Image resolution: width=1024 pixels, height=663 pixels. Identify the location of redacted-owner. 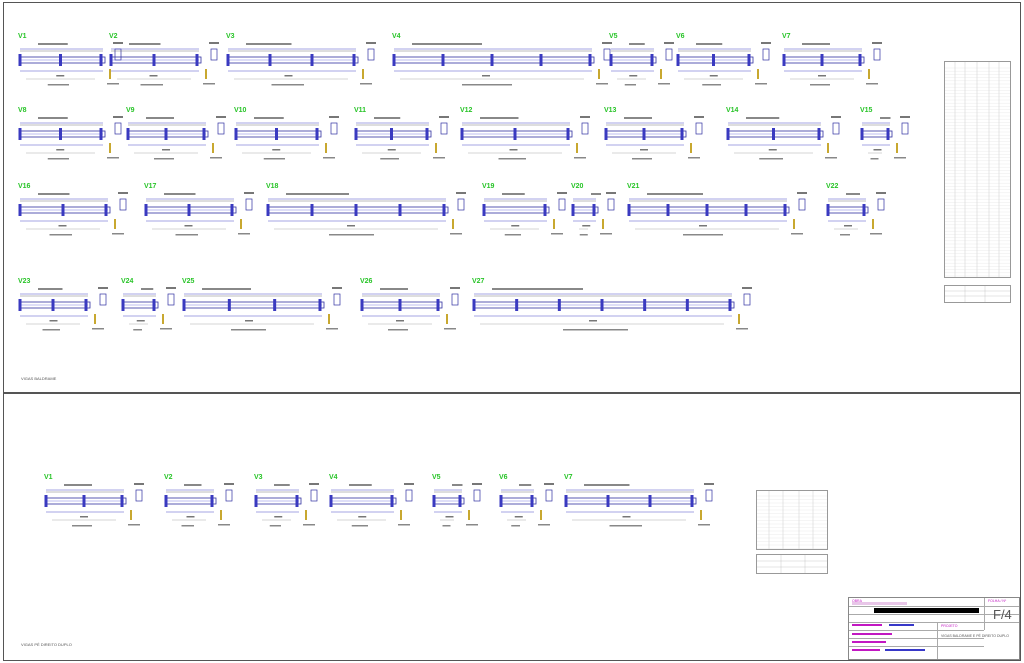
(926, 610).